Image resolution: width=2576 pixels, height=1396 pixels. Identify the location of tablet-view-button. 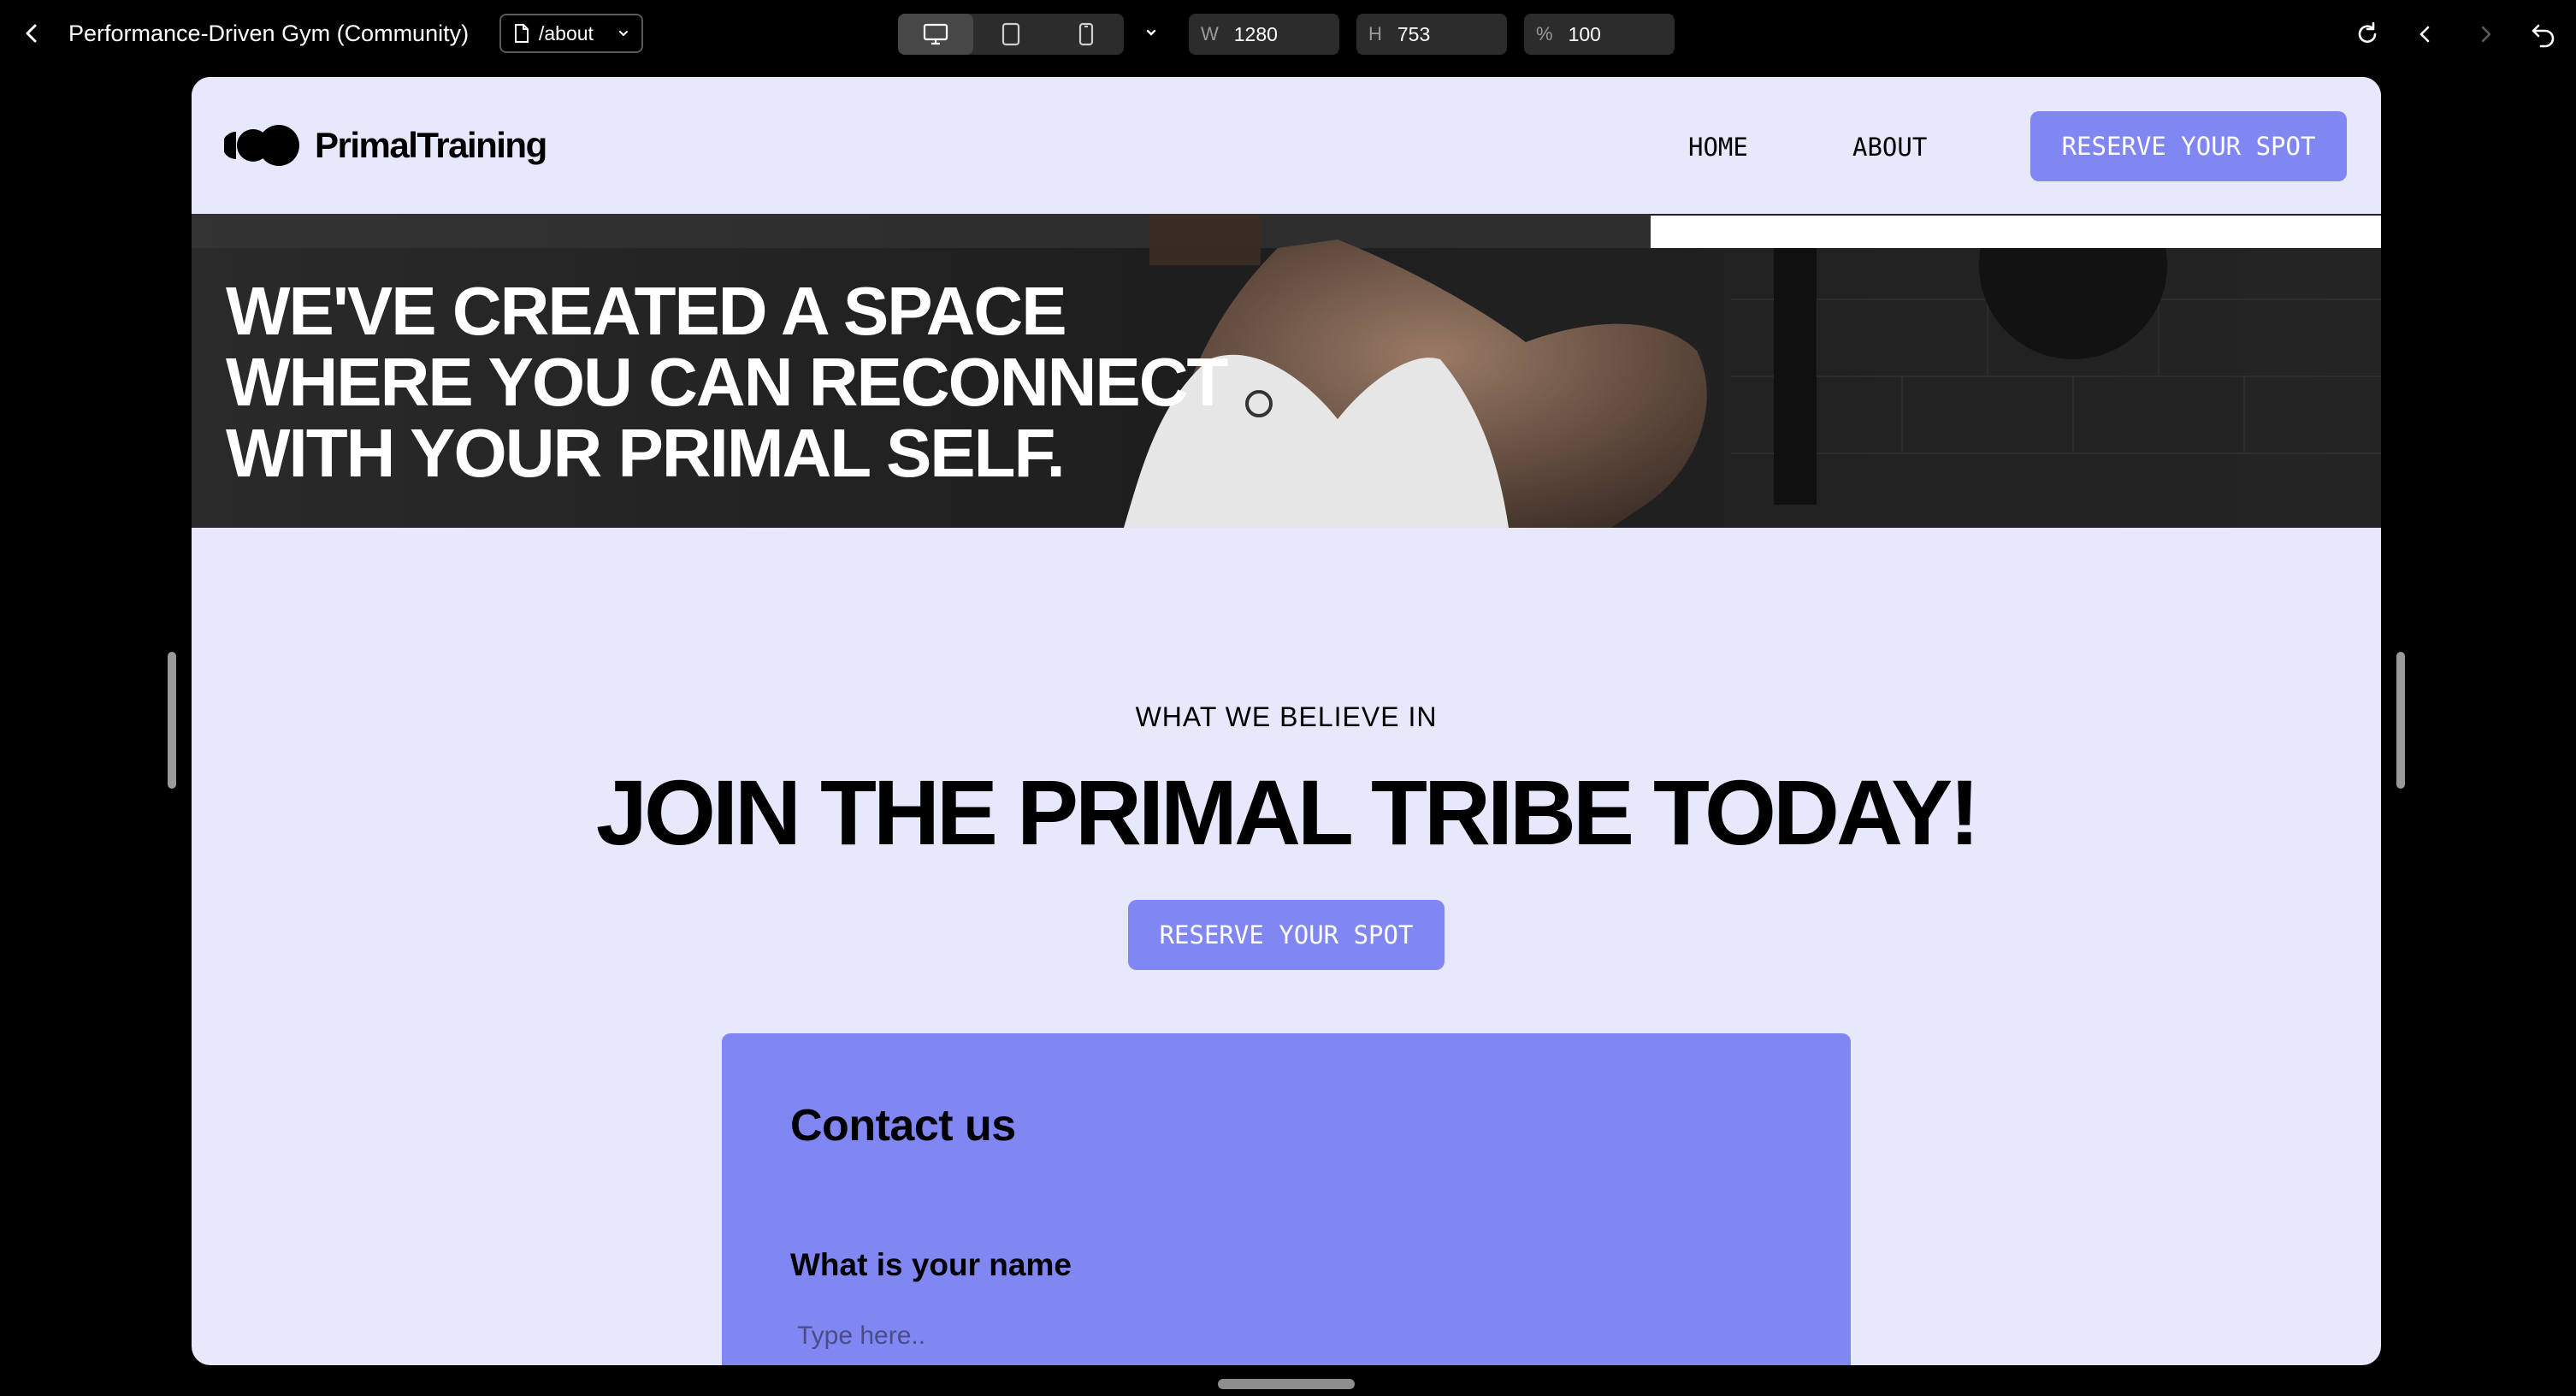
(1011, 34).